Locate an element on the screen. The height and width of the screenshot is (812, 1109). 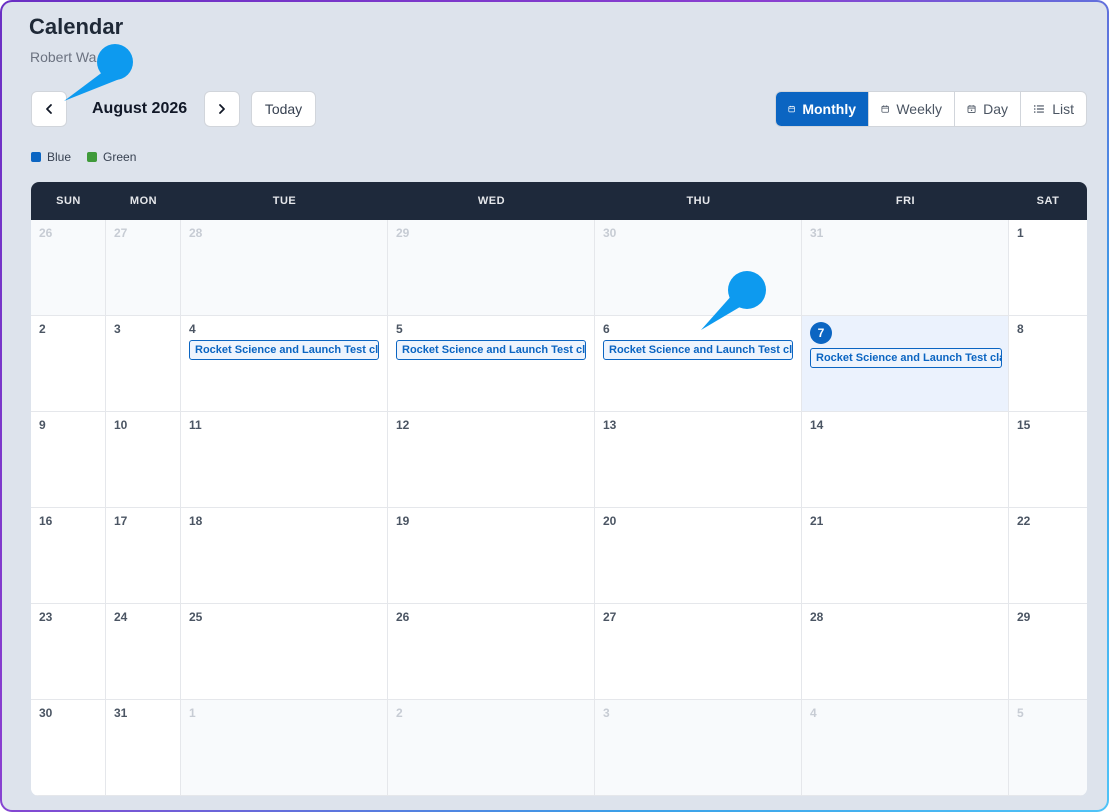
day-cell: 14 is located at coordinates (905, 460).